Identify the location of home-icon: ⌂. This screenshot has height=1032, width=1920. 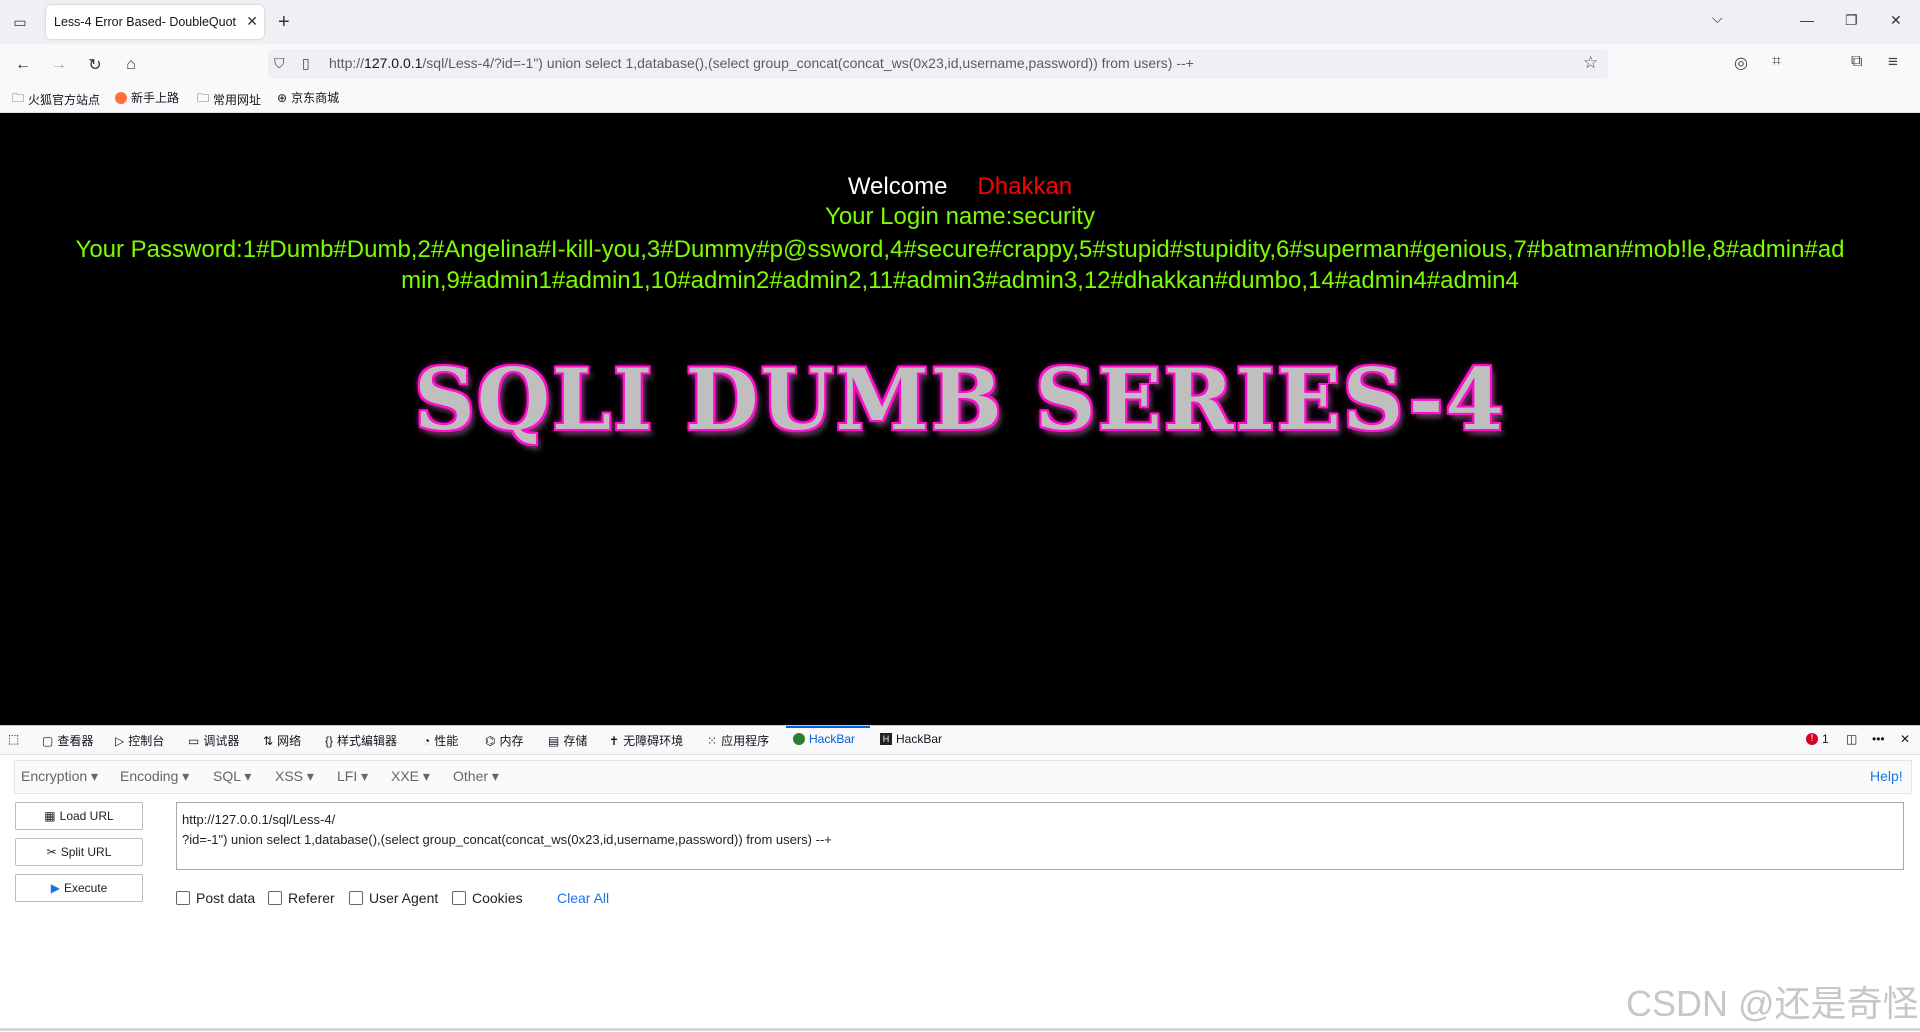
(131, 65).